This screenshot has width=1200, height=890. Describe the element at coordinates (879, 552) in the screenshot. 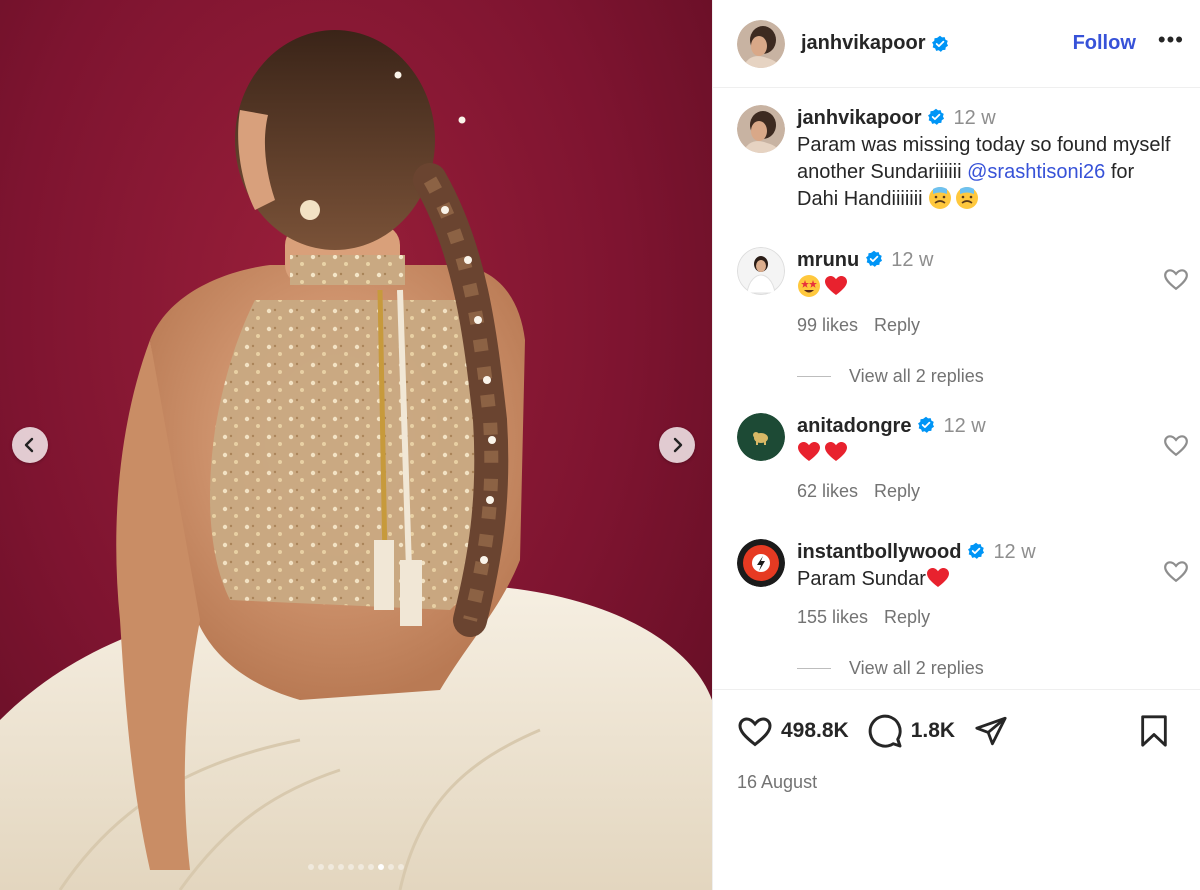

I see `commenter-username: instantbollywood` at that location.